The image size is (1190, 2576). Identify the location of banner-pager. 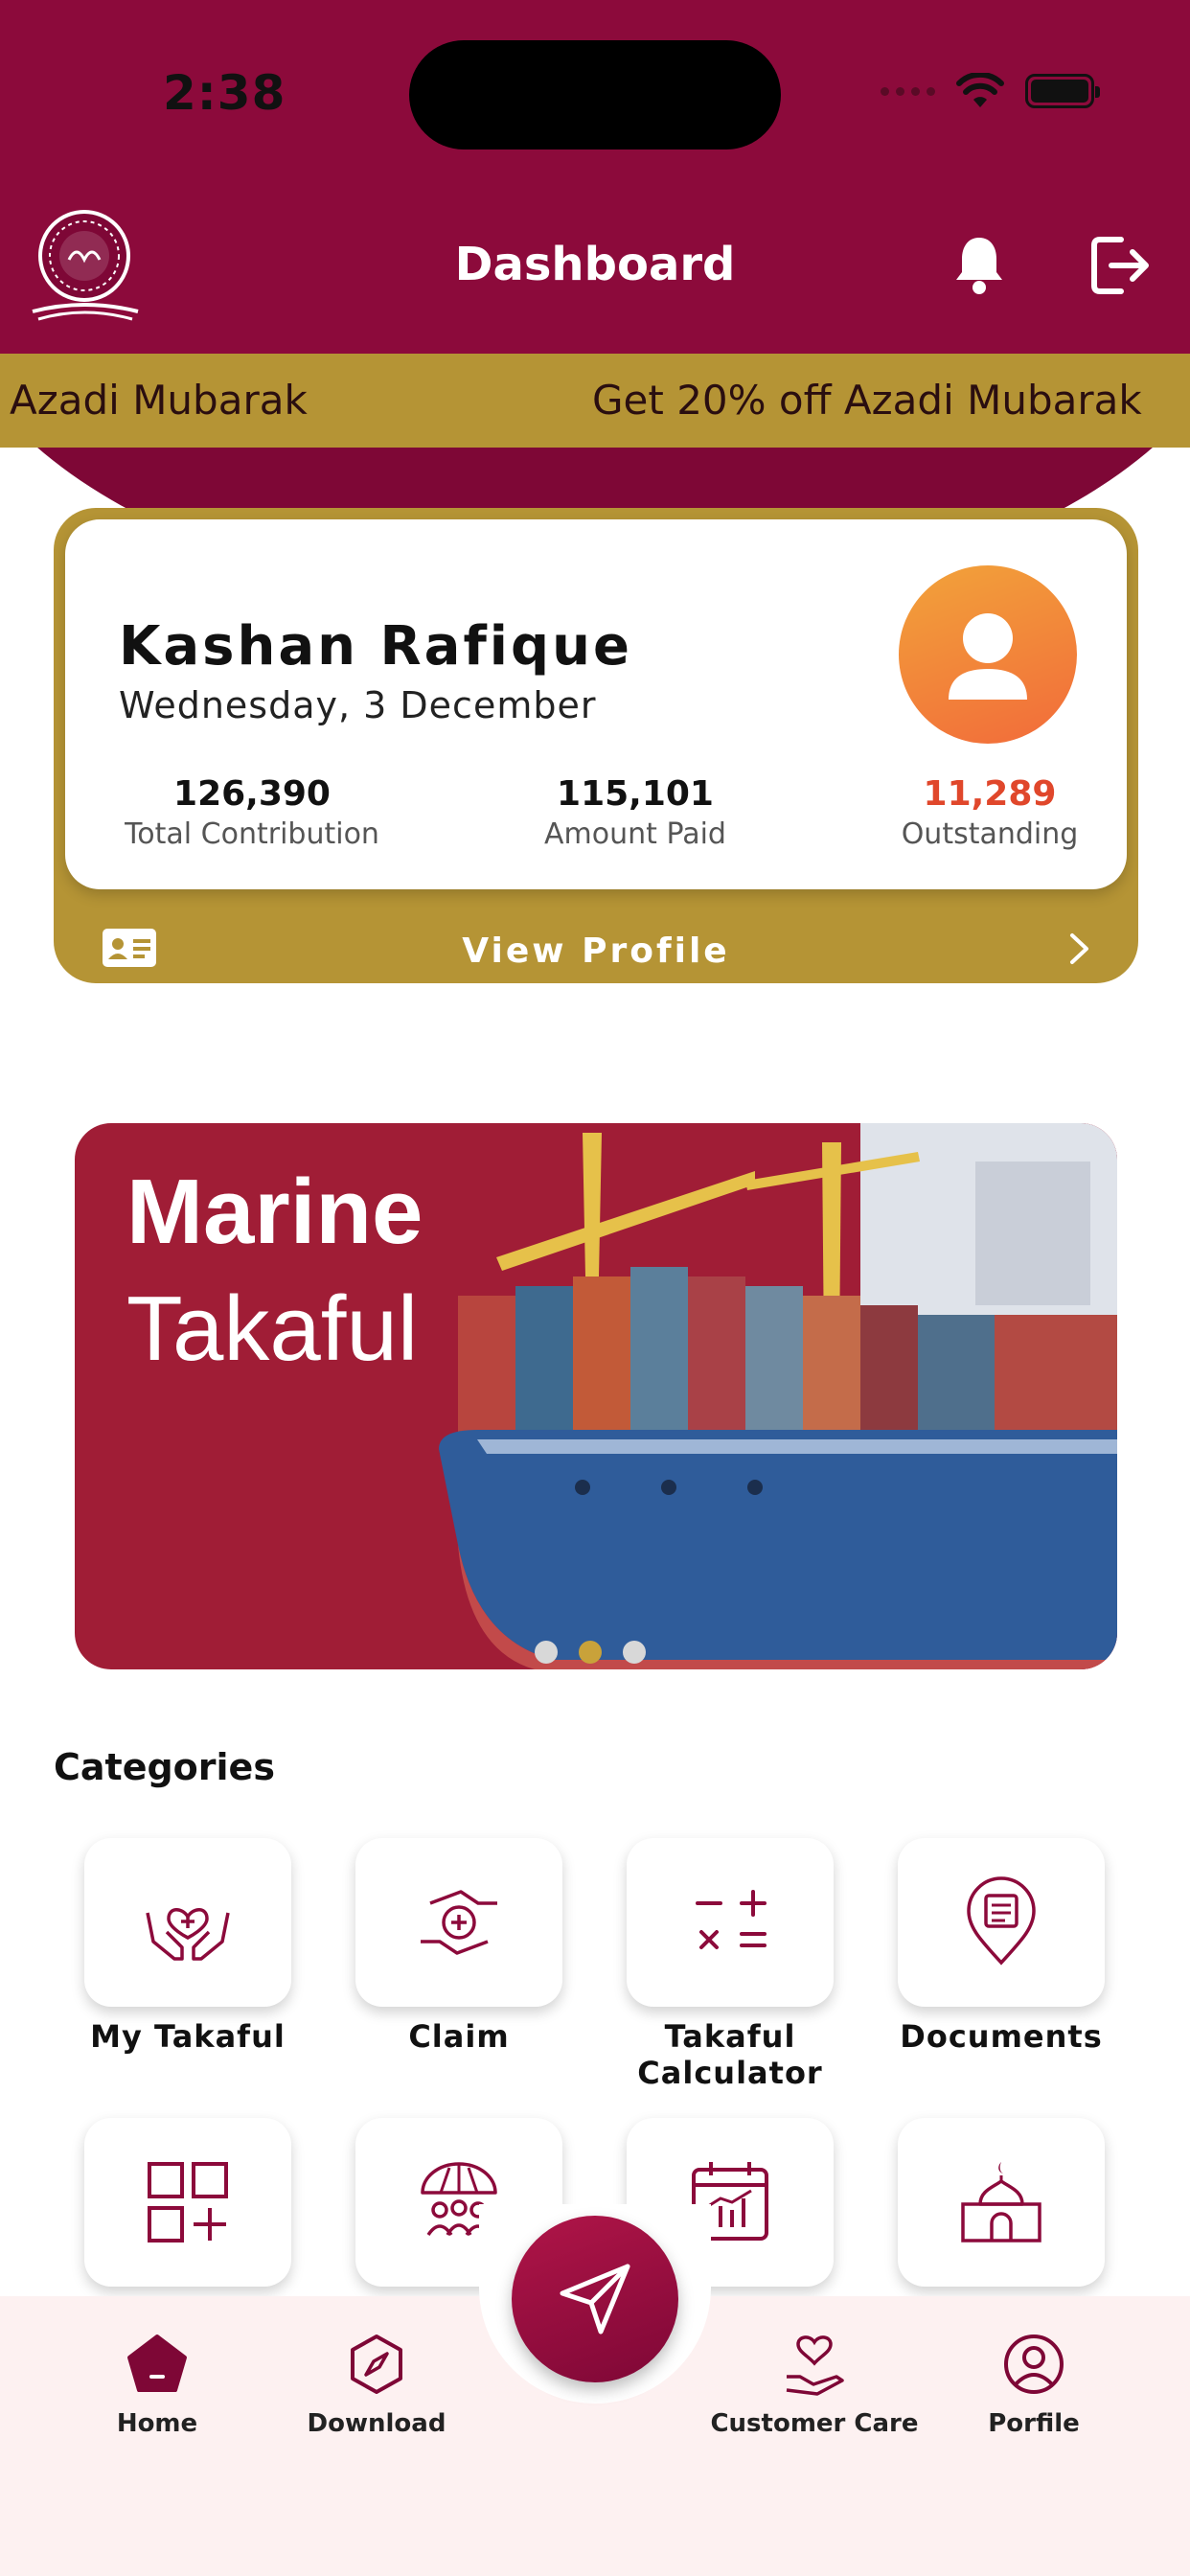
(590, 1652).